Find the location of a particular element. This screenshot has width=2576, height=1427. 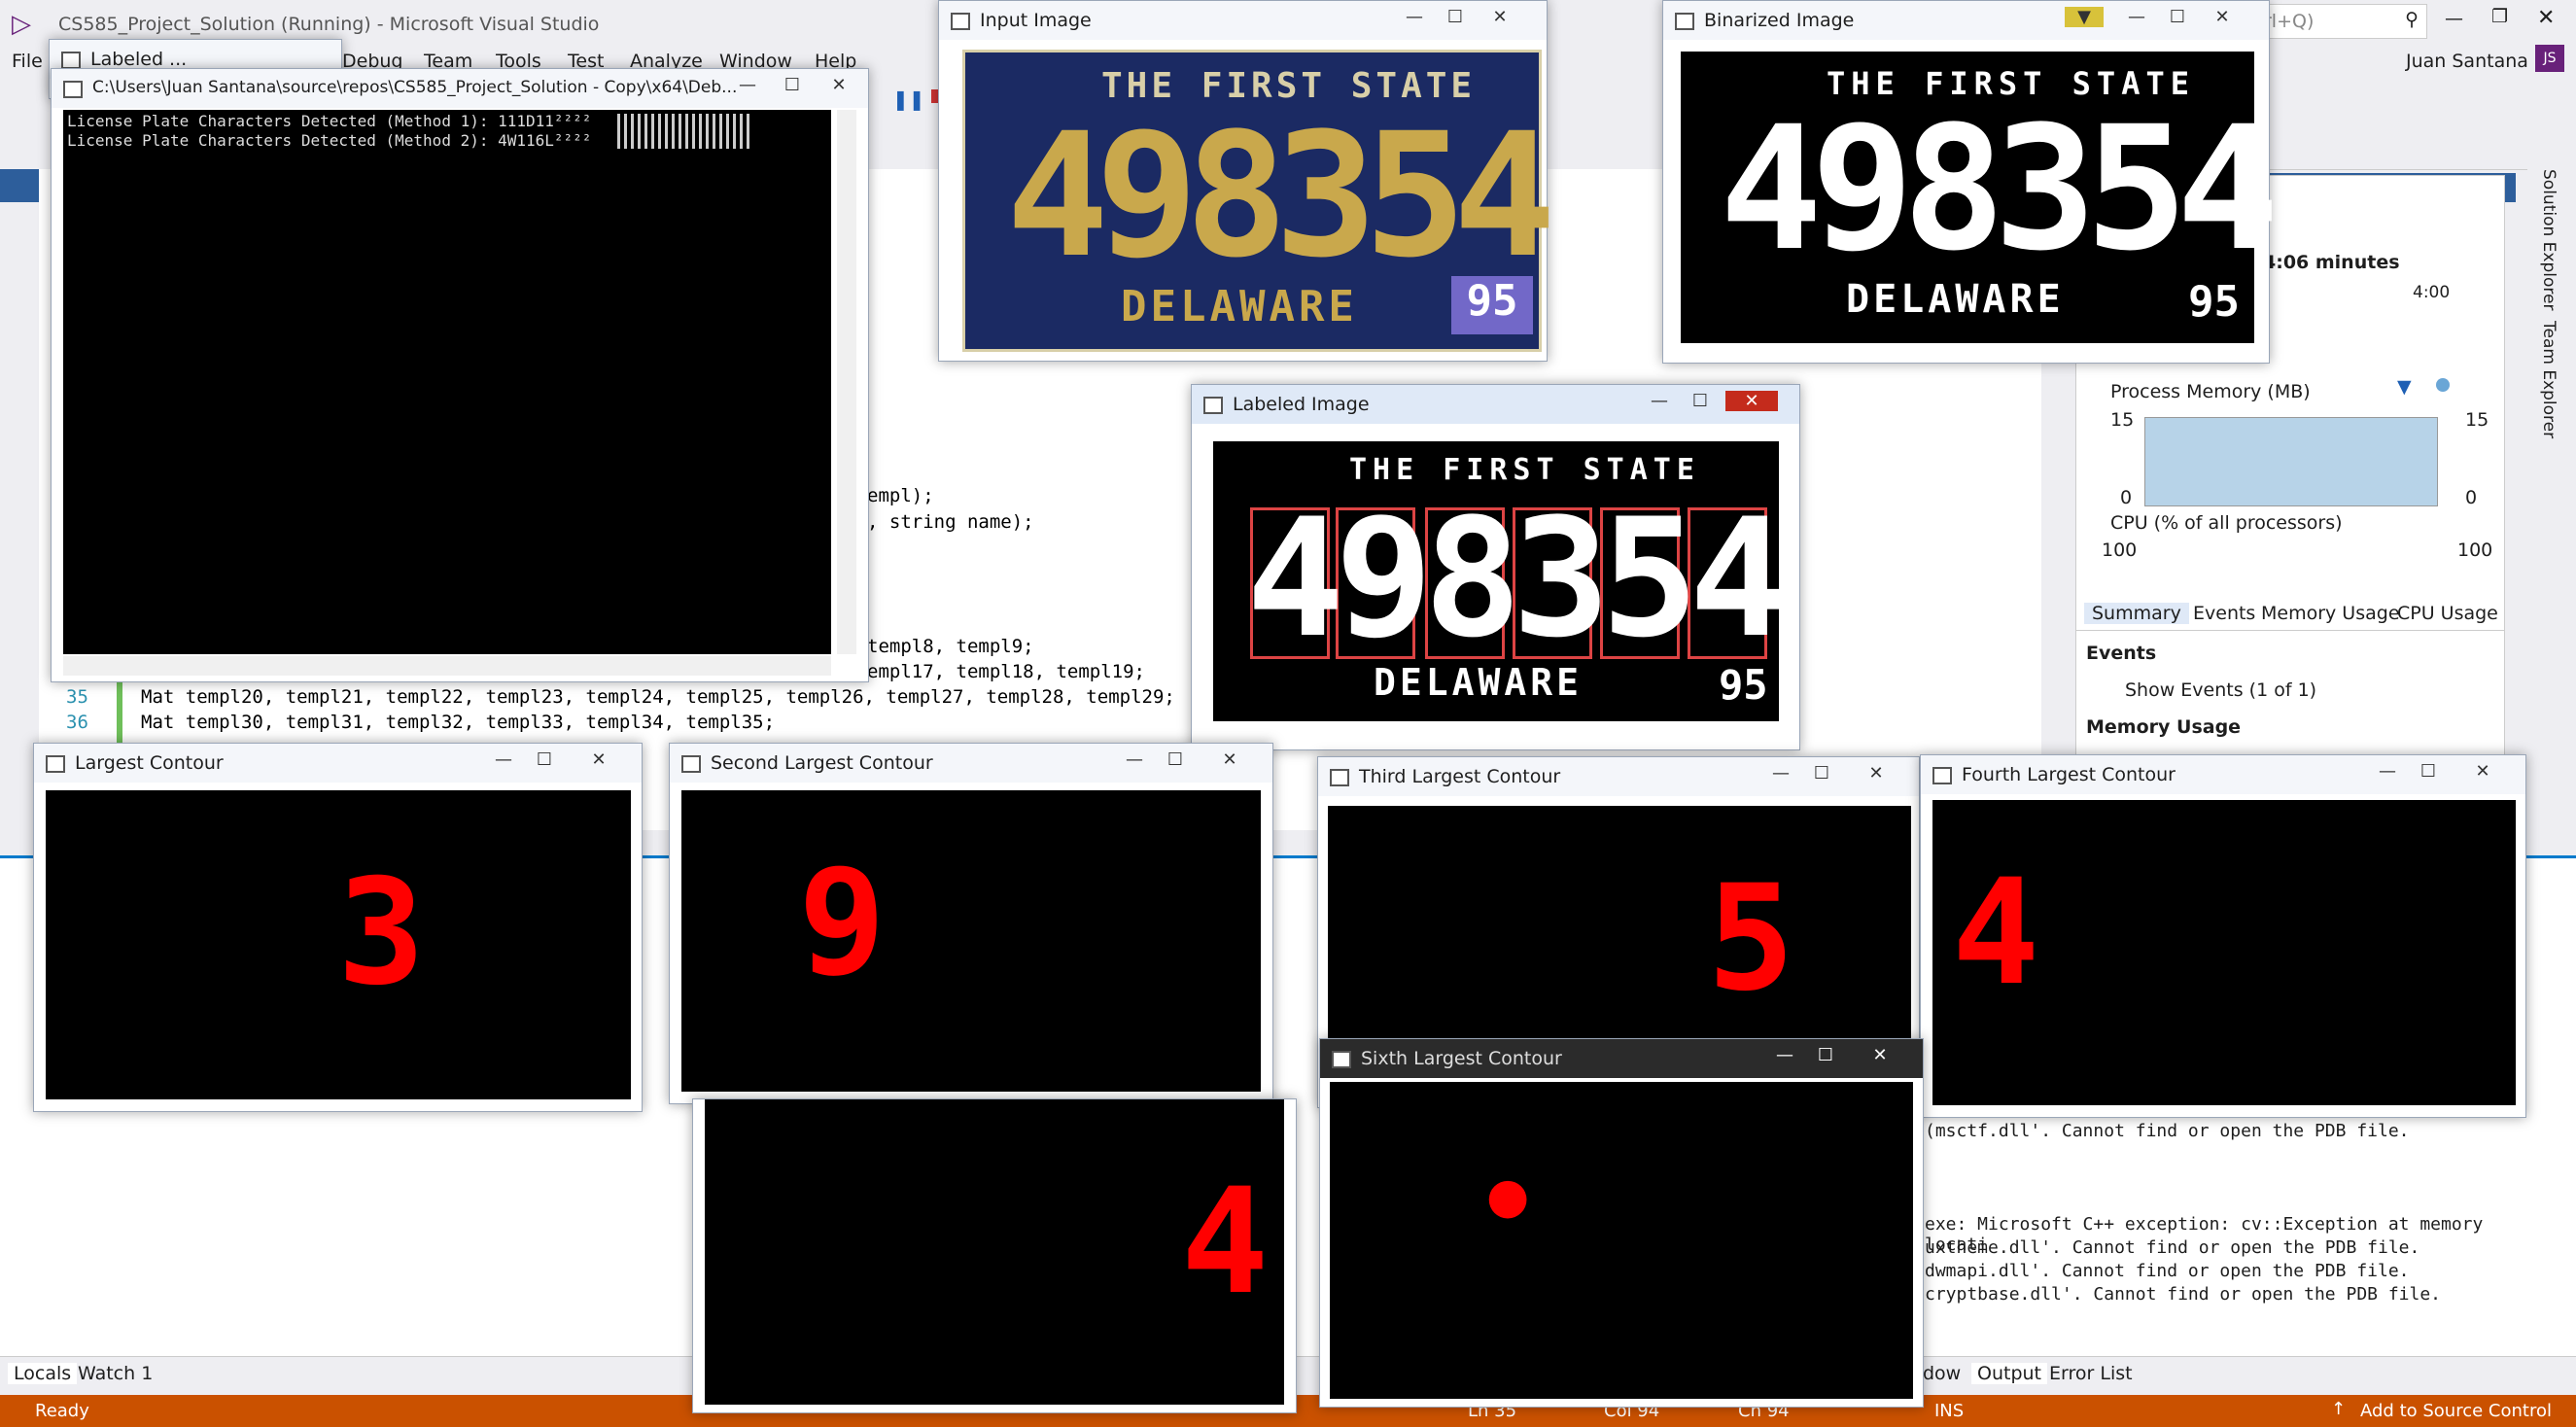

window-title: Input Image is located at coordinates (1036, 20).